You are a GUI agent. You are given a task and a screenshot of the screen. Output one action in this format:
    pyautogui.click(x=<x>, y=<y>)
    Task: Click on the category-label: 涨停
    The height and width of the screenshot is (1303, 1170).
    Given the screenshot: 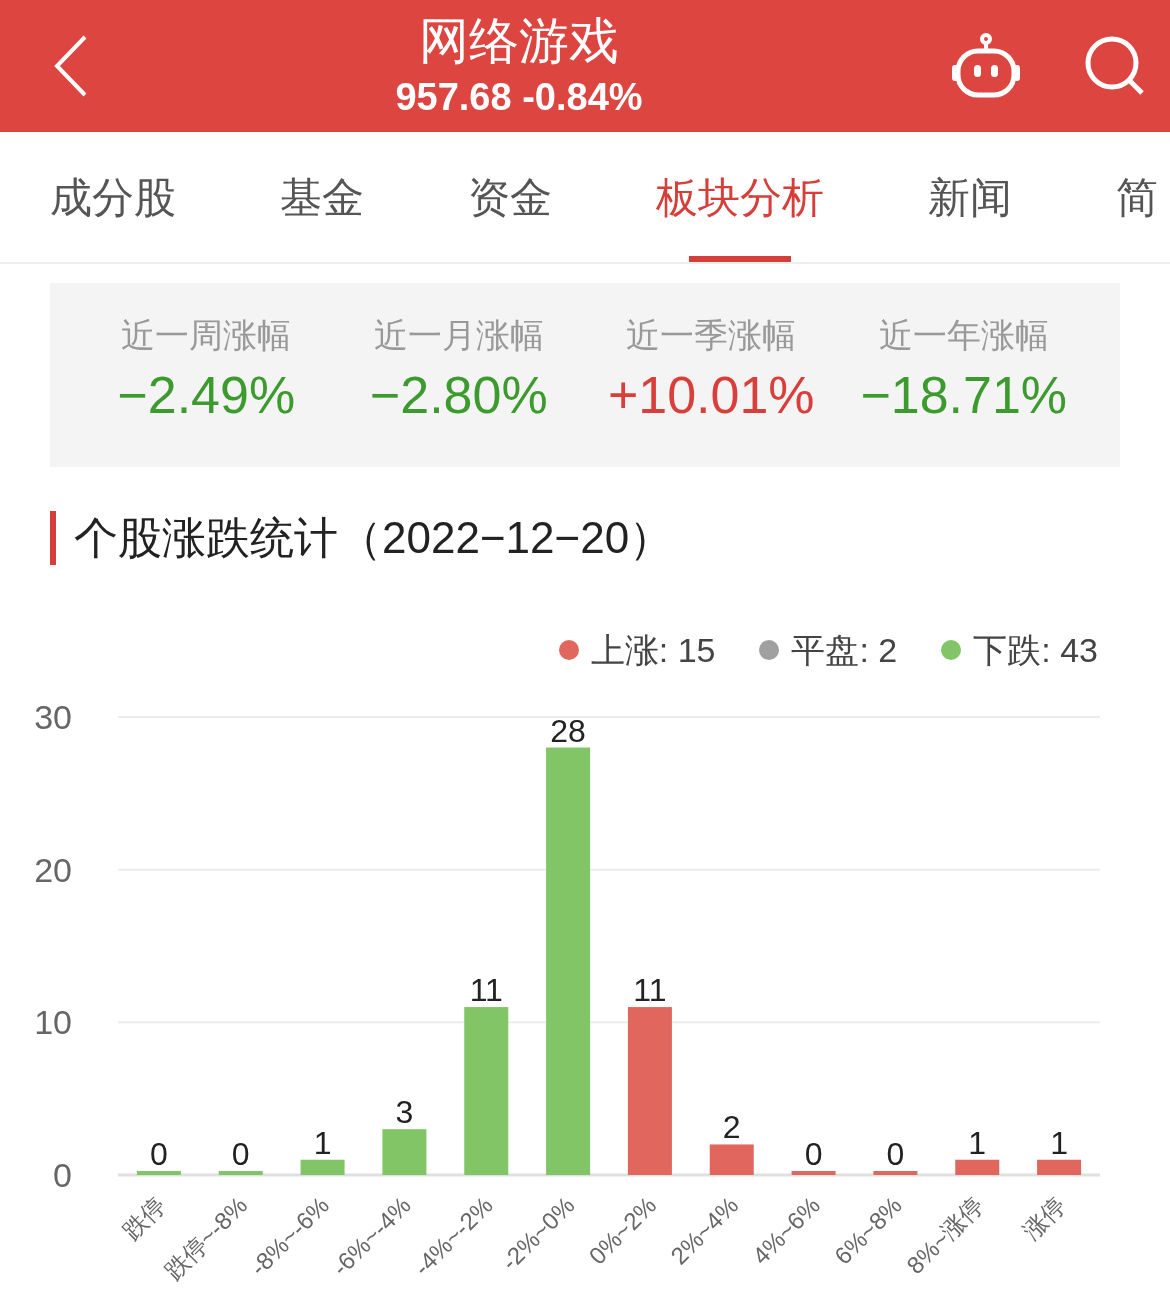 What is the action you would take?
    pyautogui.click(x=1044, y=1218)
    